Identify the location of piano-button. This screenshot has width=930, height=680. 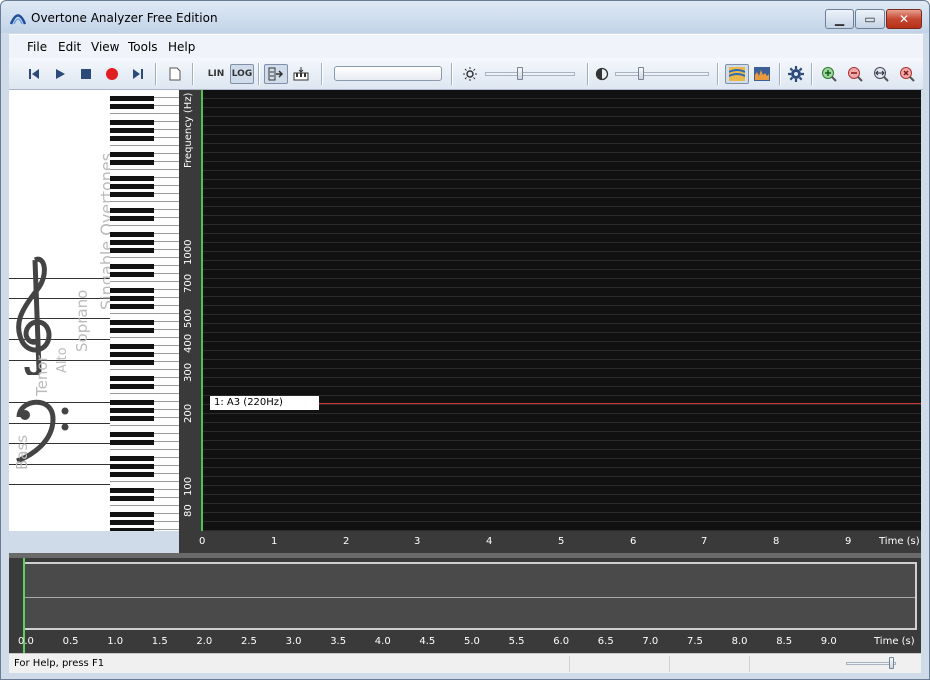
(301, 74).